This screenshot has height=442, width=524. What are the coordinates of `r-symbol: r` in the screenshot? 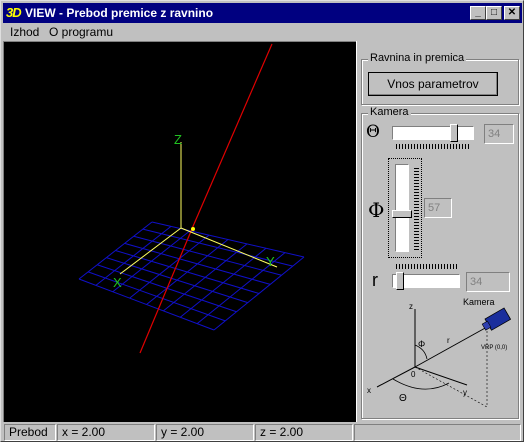 It's located at (375, 280).